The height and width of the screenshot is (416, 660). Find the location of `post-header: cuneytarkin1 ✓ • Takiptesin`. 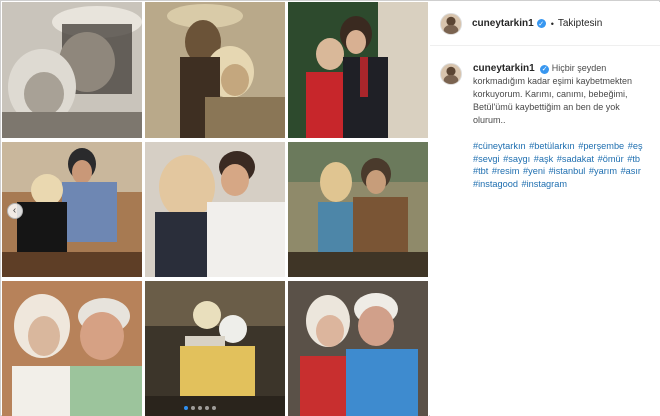

post-header: cuneytarkin1 ✓ • Takiptesin is located at coordinates (545, 24).